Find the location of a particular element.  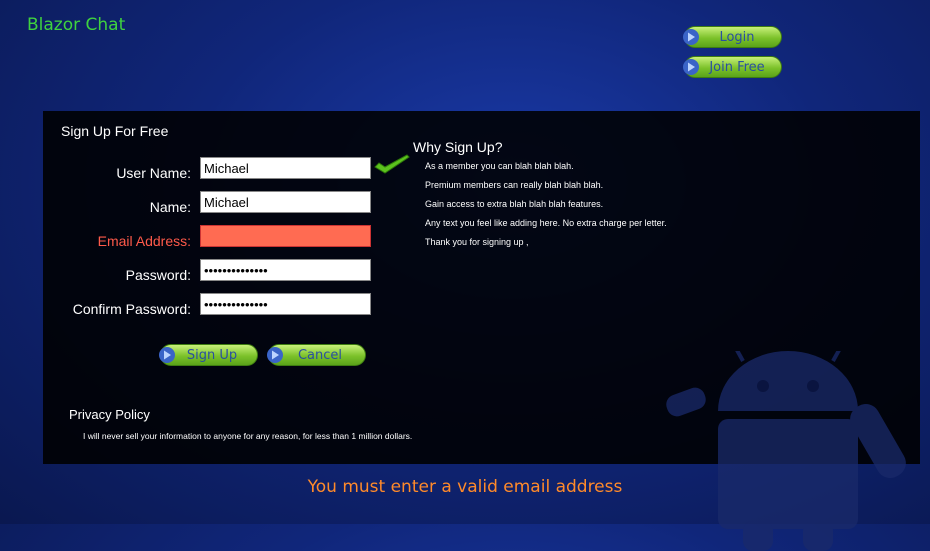

username-label: User Name: is located at coordinates (153, 173).